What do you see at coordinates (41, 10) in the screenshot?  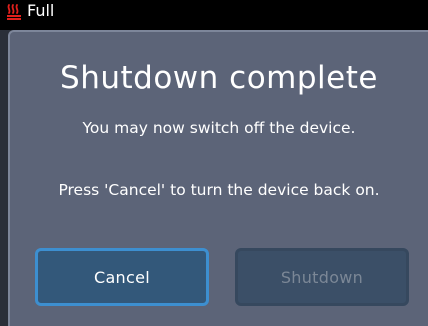 I see `status-label: Full` at bounding box center [41, 10].